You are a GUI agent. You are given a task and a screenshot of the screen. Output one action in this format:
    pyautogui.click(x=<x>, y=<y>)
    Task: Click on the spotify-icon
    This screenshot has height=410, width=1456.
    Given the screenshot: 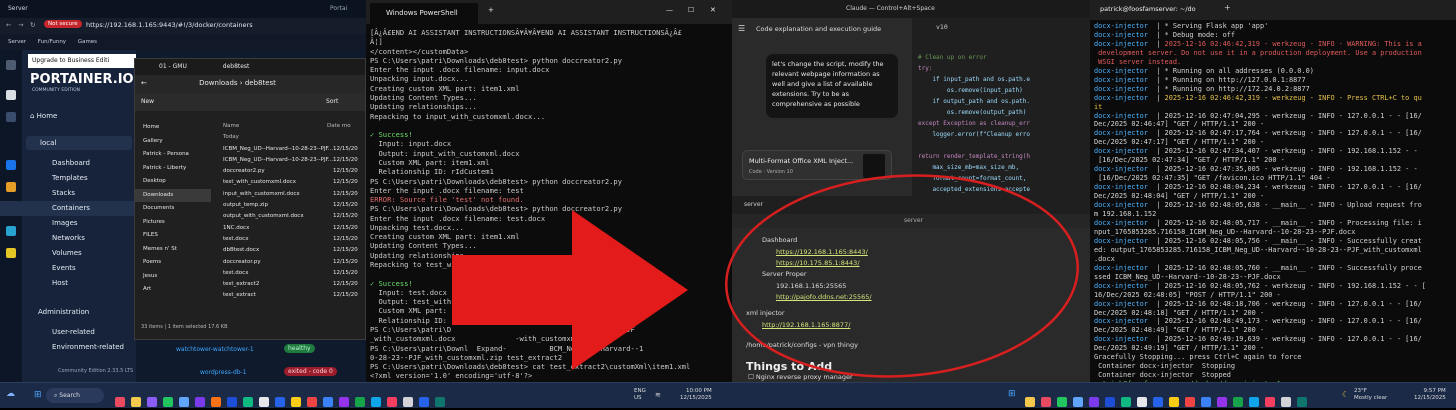 What is the action you would take?
    pyautogui.click(x=1062, y=401)
    